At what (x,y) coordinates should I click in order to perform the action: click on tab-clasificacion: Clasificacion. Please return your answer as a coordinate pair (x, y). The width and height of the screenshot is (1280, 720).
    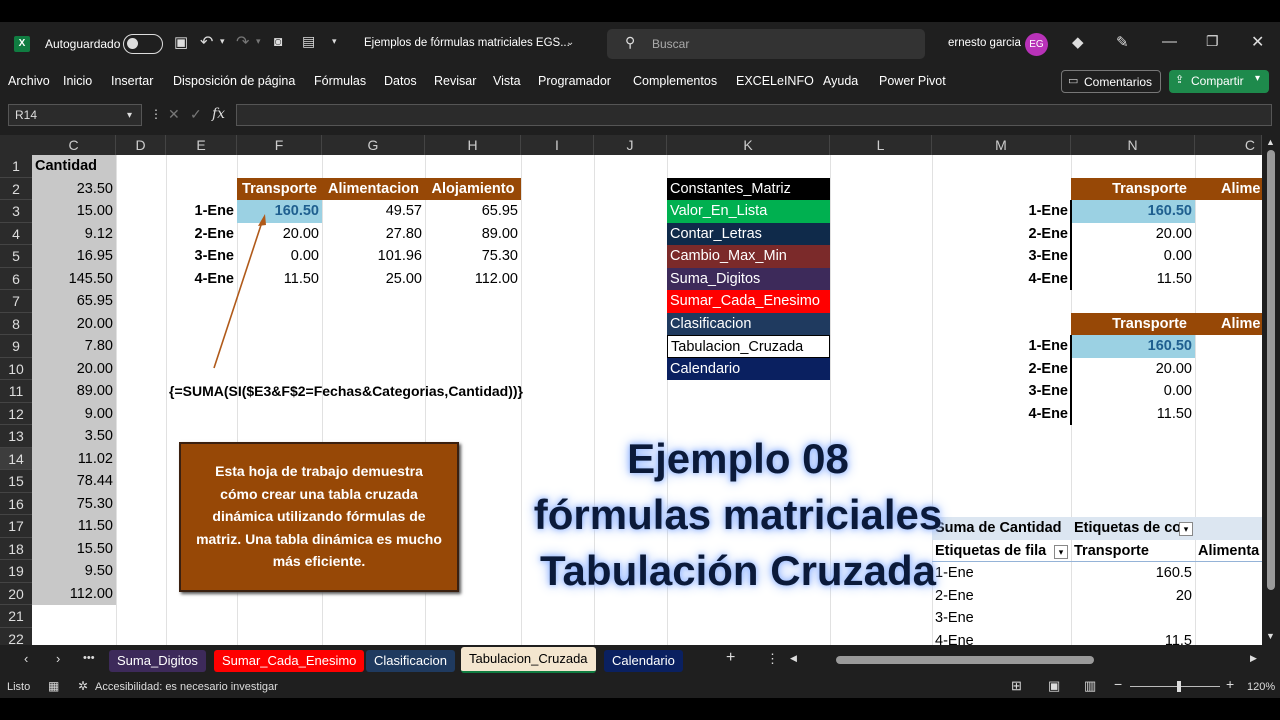
    Looking at the image, I should click on (410, 661).